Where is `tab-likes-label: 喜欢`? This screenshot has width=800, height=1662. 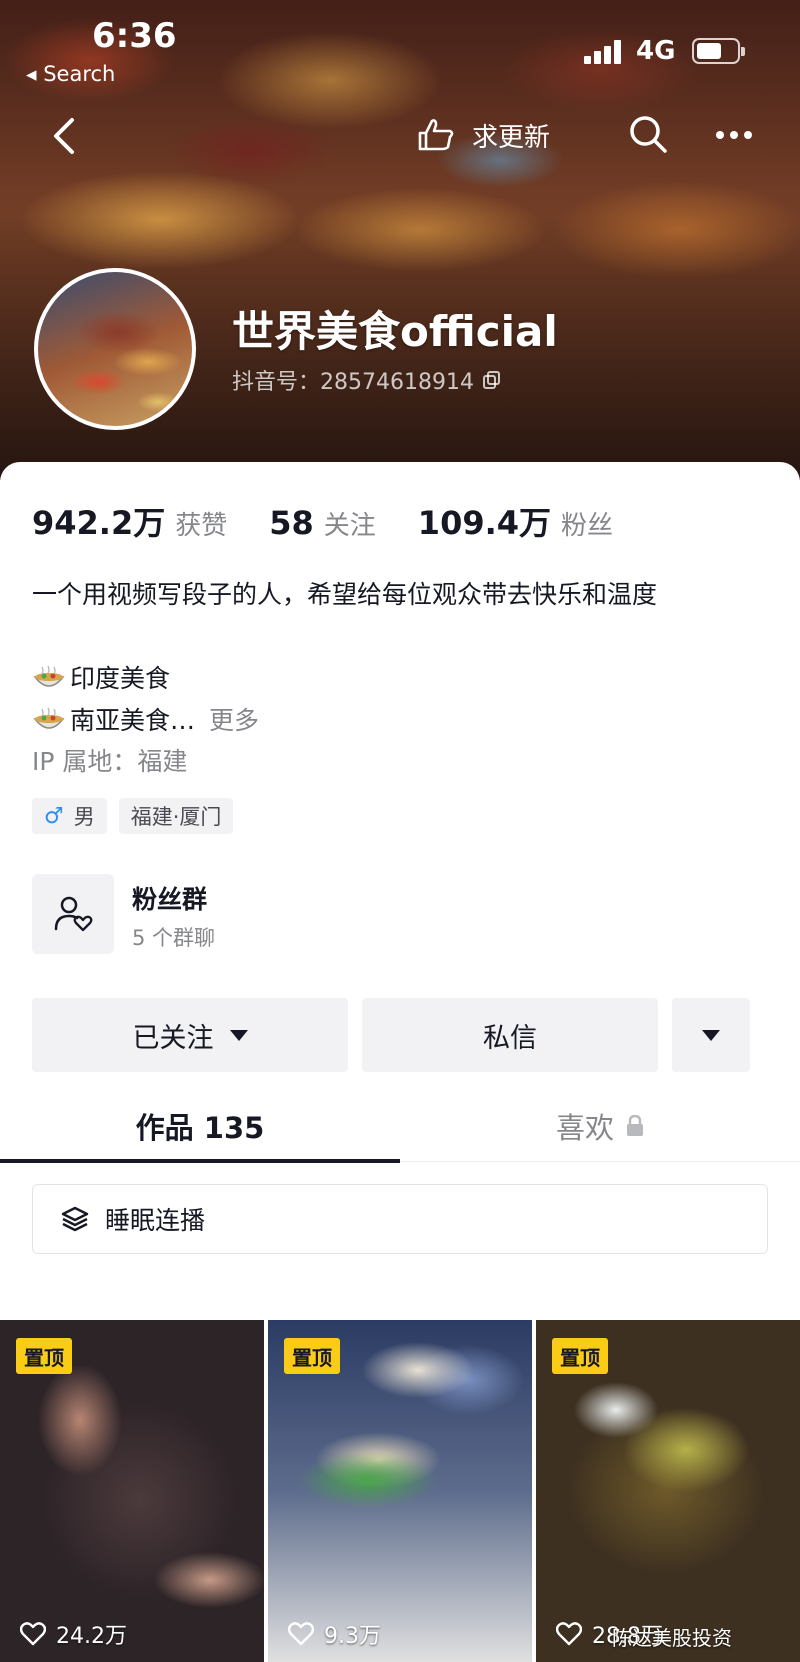 tab-likes-label: 喜欢 is located at coordinates (584, 1128).